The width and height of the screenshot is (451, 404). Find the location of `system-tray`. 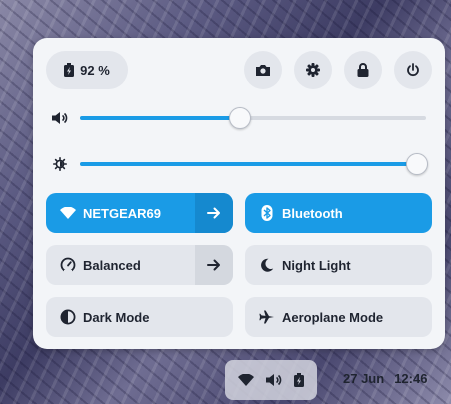

system-tray is located at coordinates (271, 380).